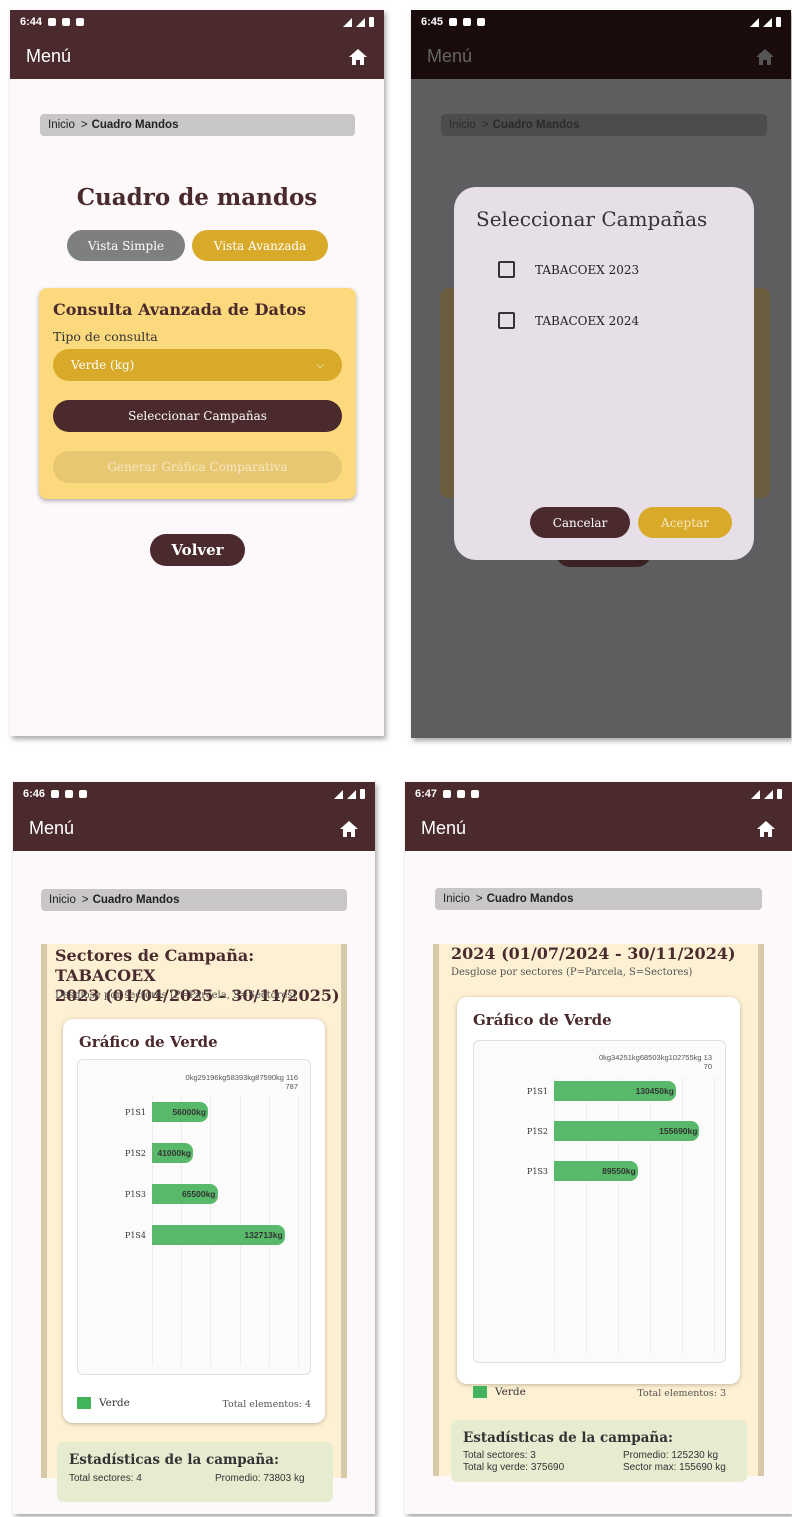 The height and width of the screenshot is (1517, 792). What do you see at coordinates (615, 1091) in the screenshot?
I see `bar-p1s1: 130450kg` at bounding box center [615, 1091].